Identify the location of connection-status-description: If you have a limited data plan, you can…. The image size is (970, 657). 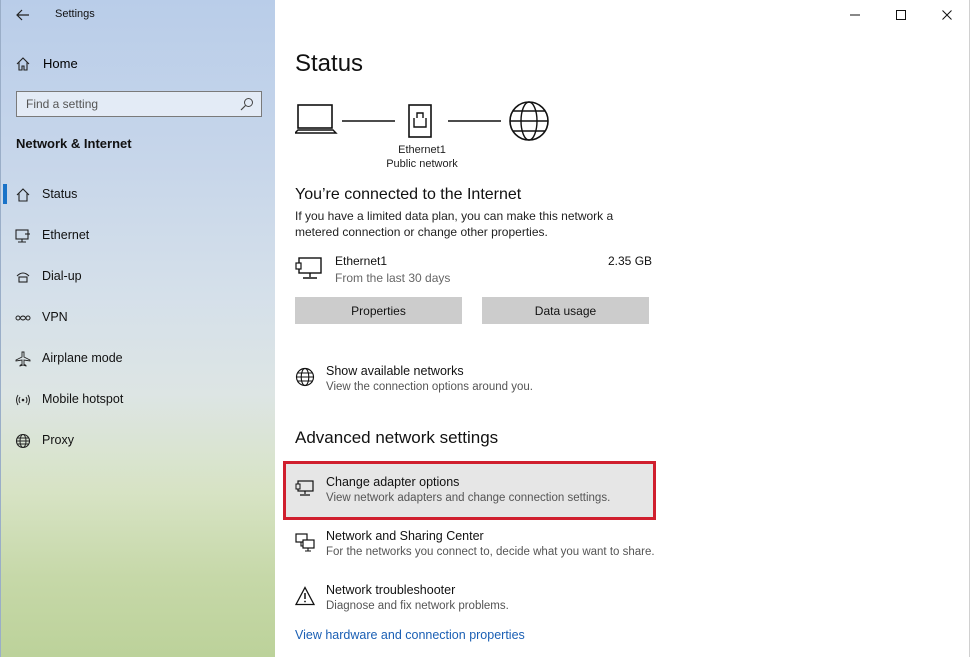
(454, 224).